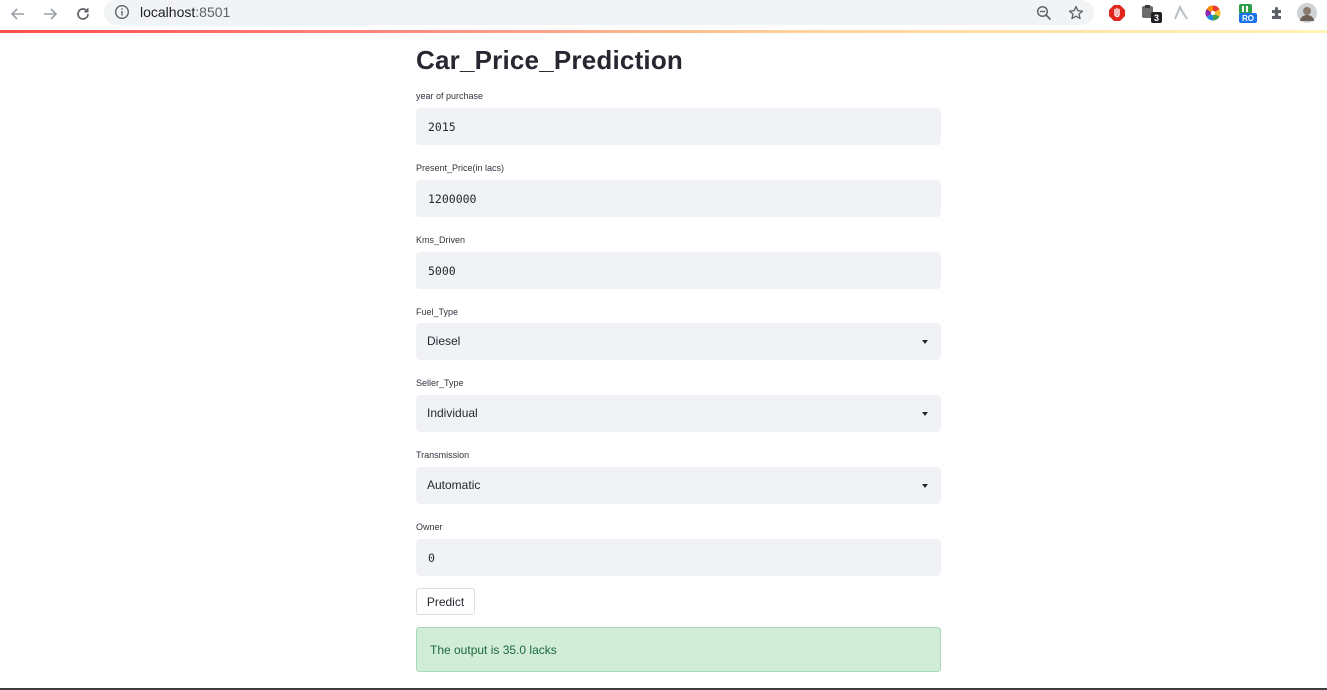 This screenshot has width=1327, height=690. Describe the element at coordinates (678, 270) in the screenshot. I see `kms-driven-input: 5000` at that location.